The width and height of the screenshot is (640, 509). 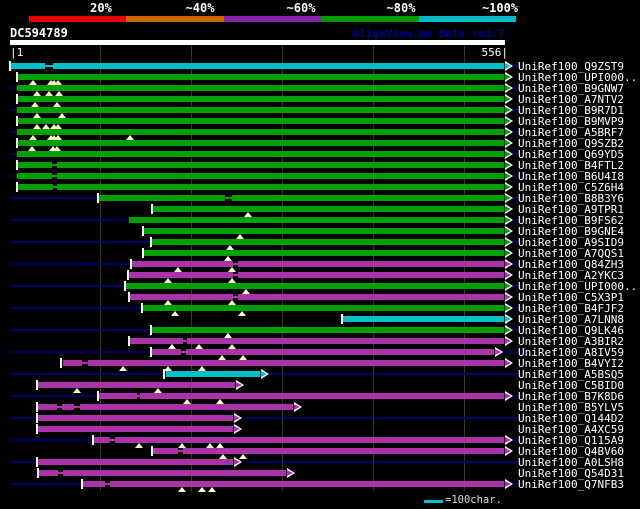 What do you see at coordinates (571, 99) in the screenshot?
I see `hit-label: UniRef100_A7NTV2` at bounding box center [571, 99].